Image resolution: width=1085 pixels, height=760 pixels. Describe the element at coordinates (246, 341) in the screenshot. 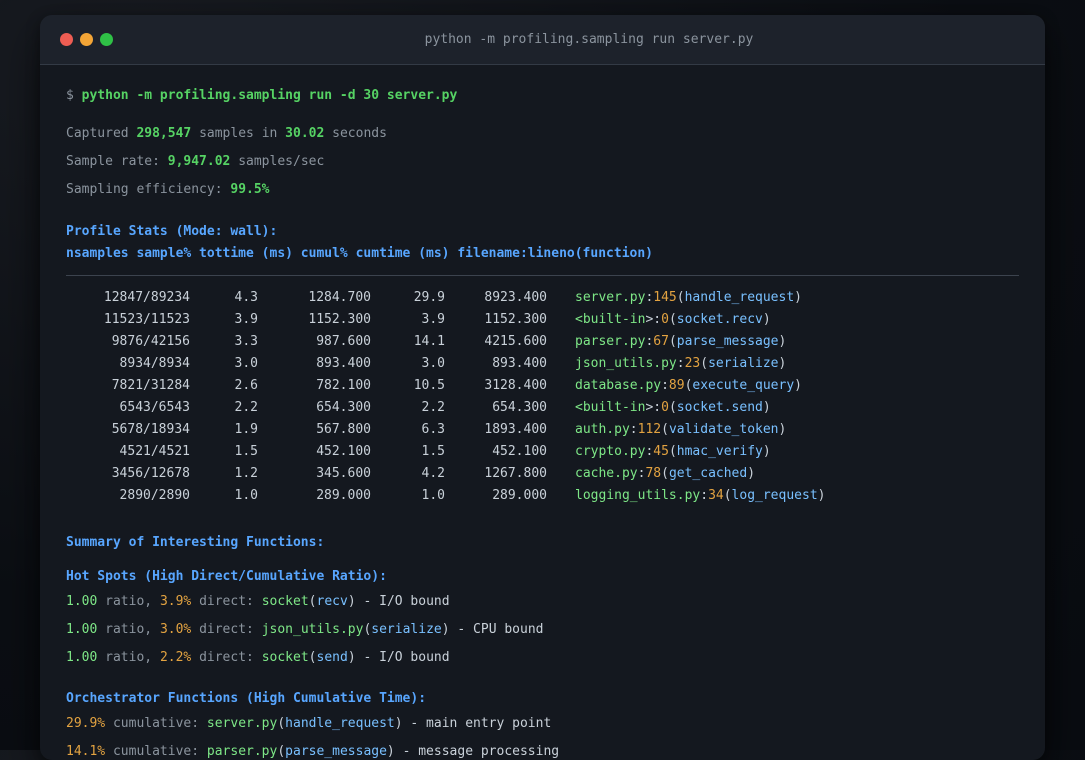

I see `sample-pct-cell: 3.3` at that location.